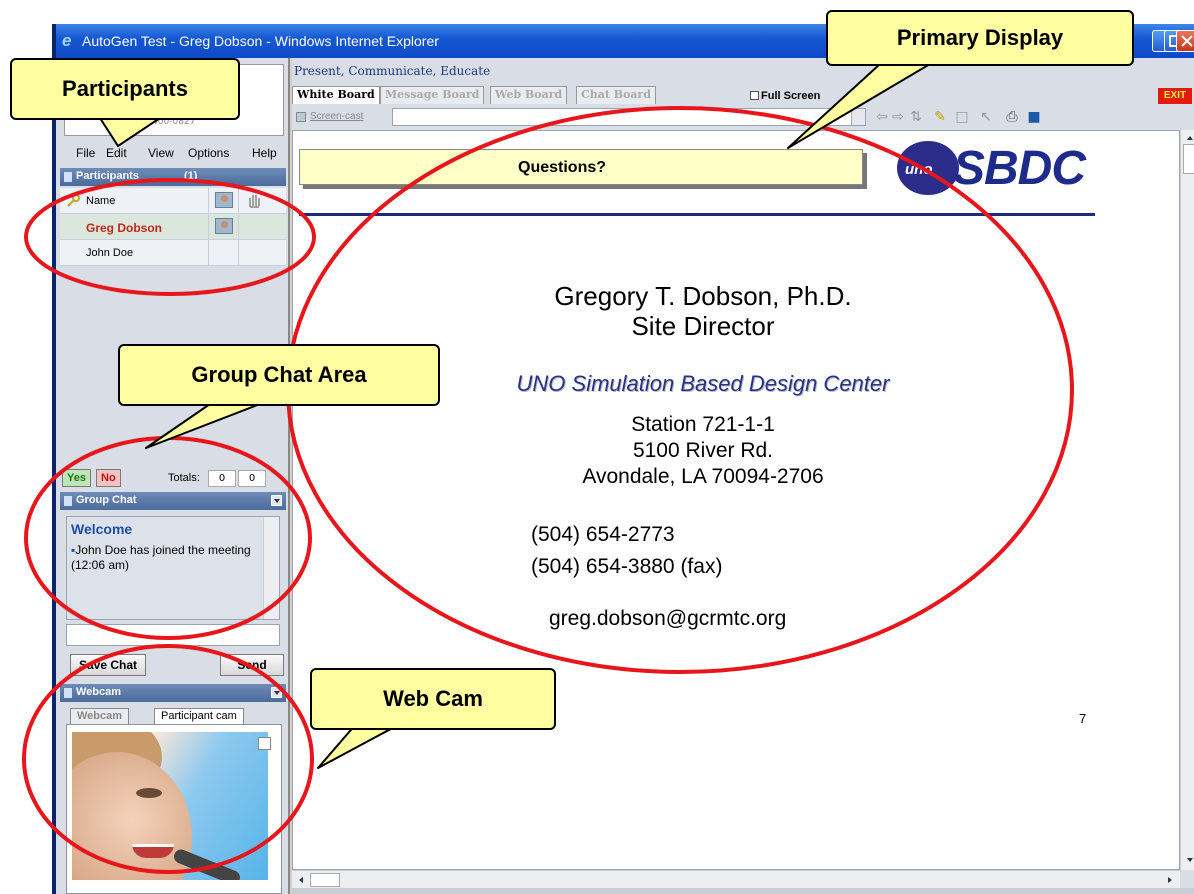 This screenshot has width=1194, height=894. I want to click on webcam-video, so click(170, 806).